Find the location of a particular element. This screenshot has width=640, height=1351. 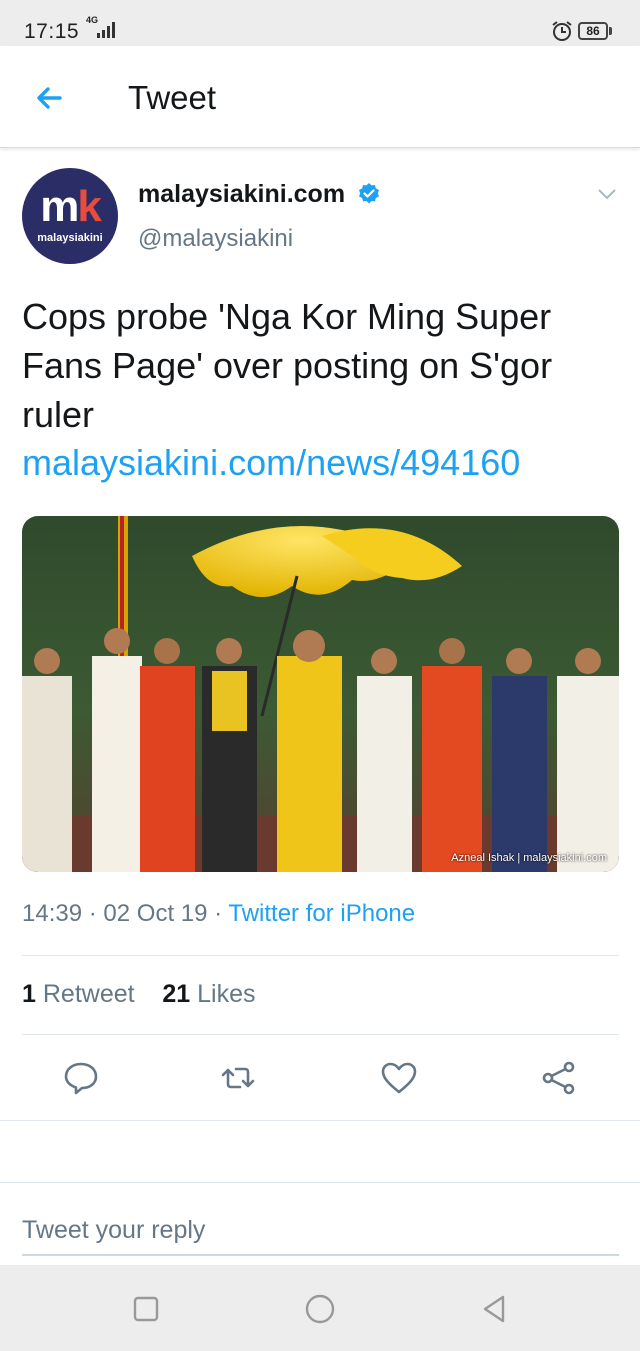

likes-label: Likes is located at coordinates (226, 994).